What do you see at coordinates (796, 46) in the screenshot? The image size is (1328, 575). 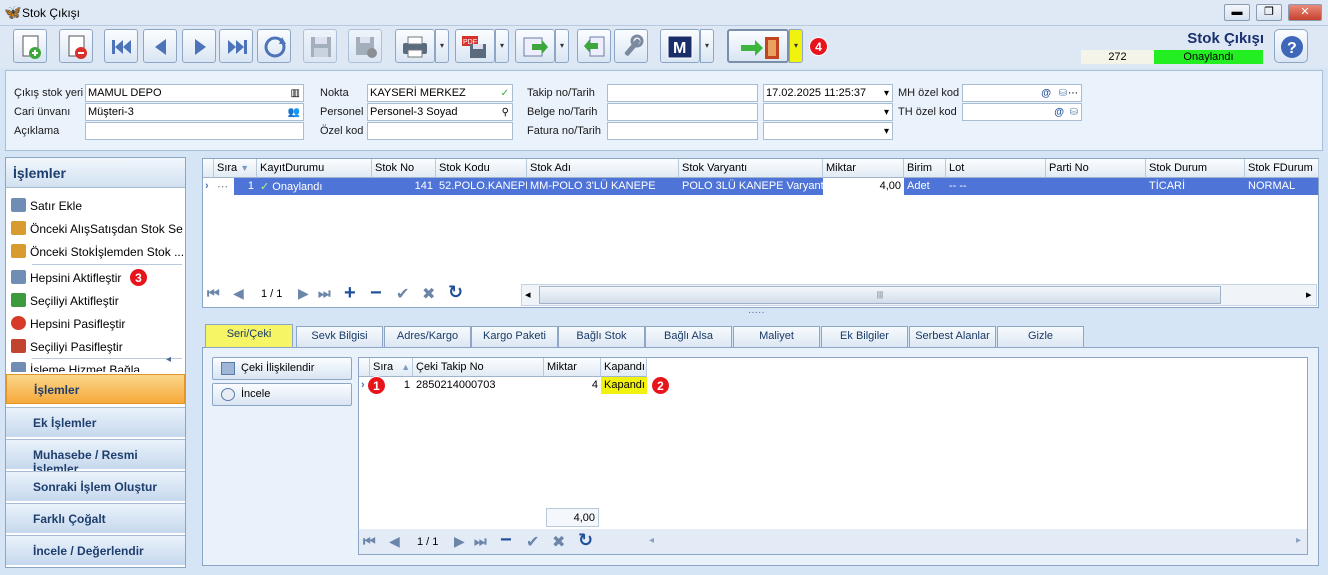 I see `exit-dropdown: ▾` at bounding box center [796, 46].